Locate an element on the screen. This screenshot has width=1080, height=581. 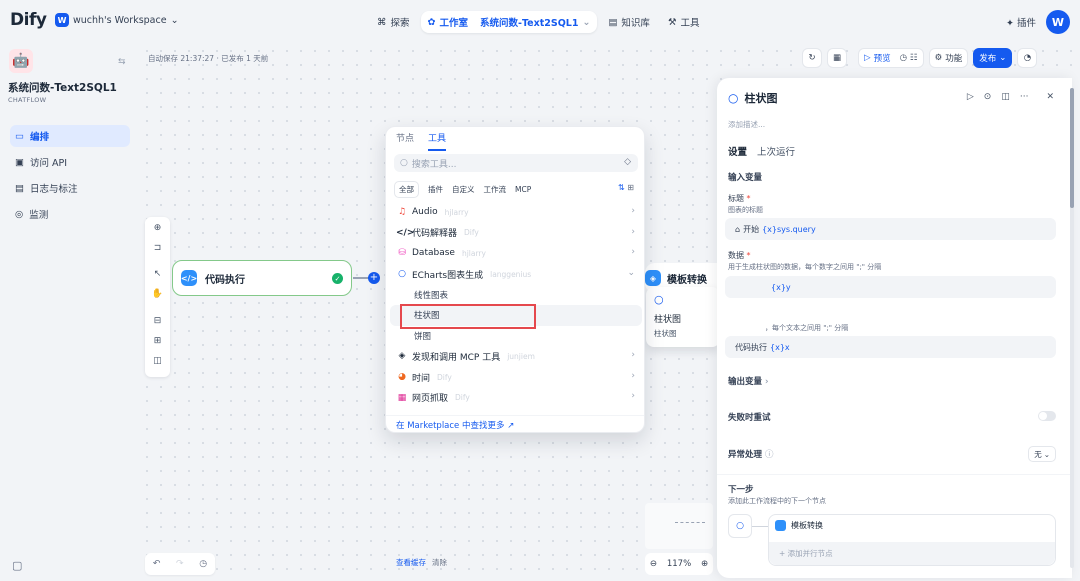
pointer-icon: ↖ is located at coordinates (157, 274).